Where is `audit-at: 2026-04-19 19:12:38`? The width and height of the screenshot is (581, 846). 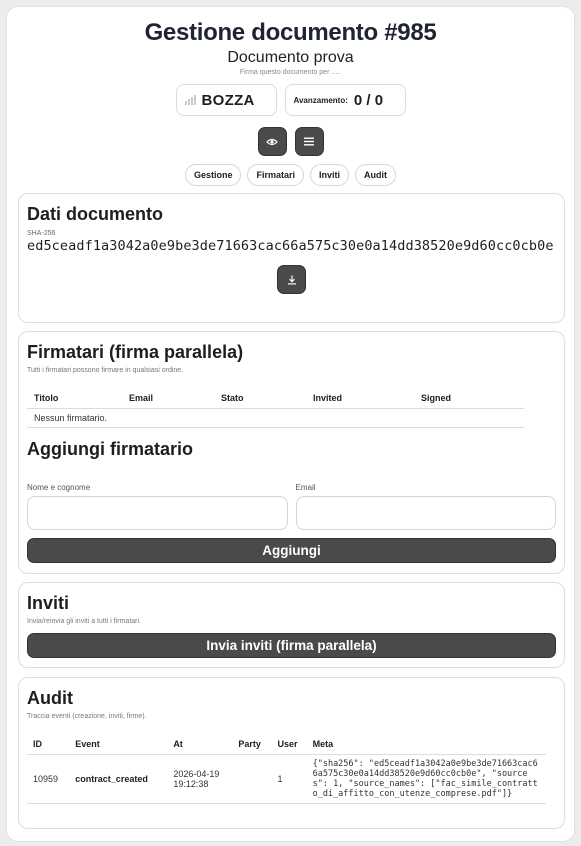 audit-at: 2026-04-19 19:12:38 is located at coordinates (200, 779).